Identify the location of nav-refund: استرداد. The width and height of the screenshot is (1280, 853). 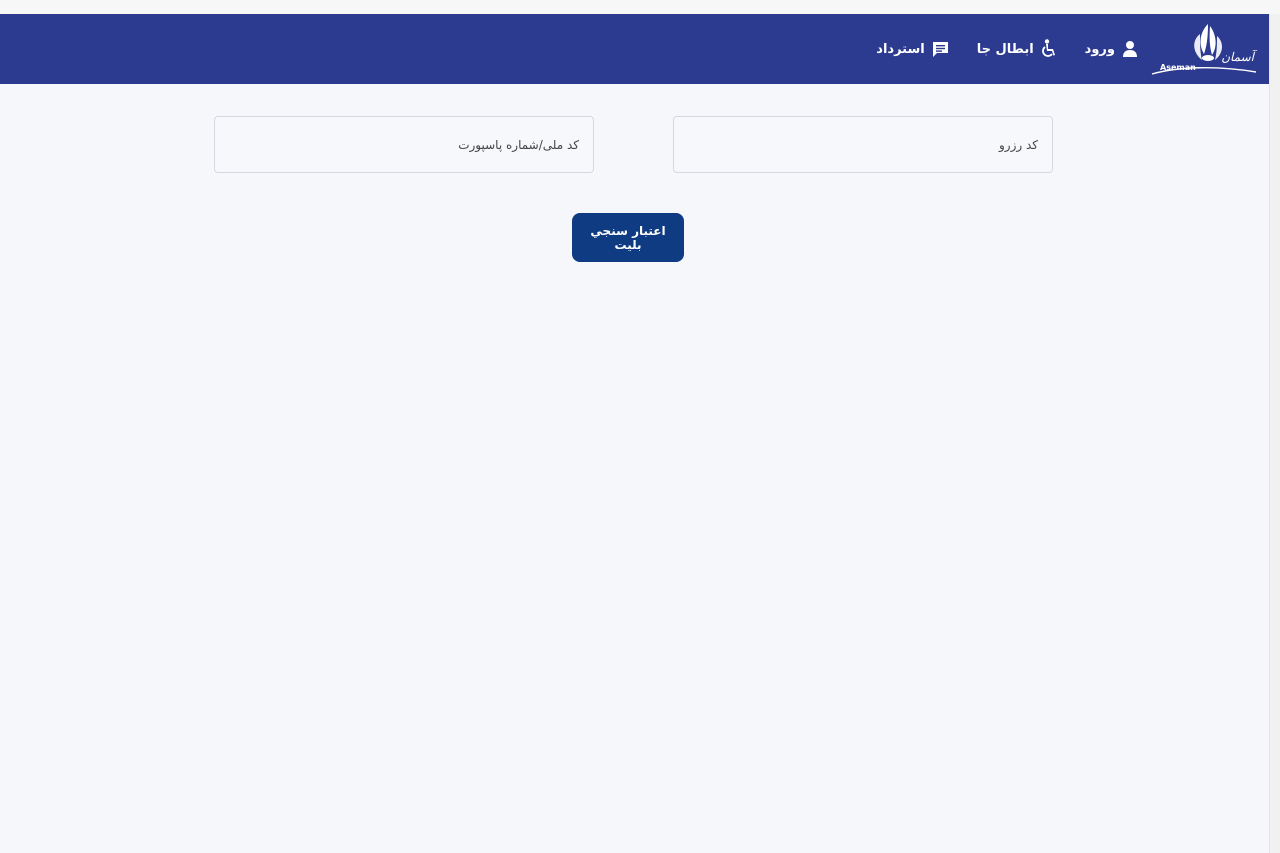
(912, 49).